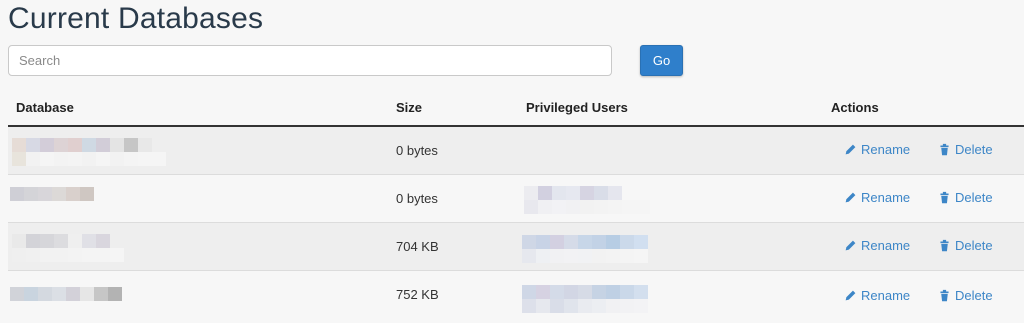 The width and height of the screenshot is (1024, 323). I want to click on table-header: Database Size Privileged Users Actions, so click(516, 109).